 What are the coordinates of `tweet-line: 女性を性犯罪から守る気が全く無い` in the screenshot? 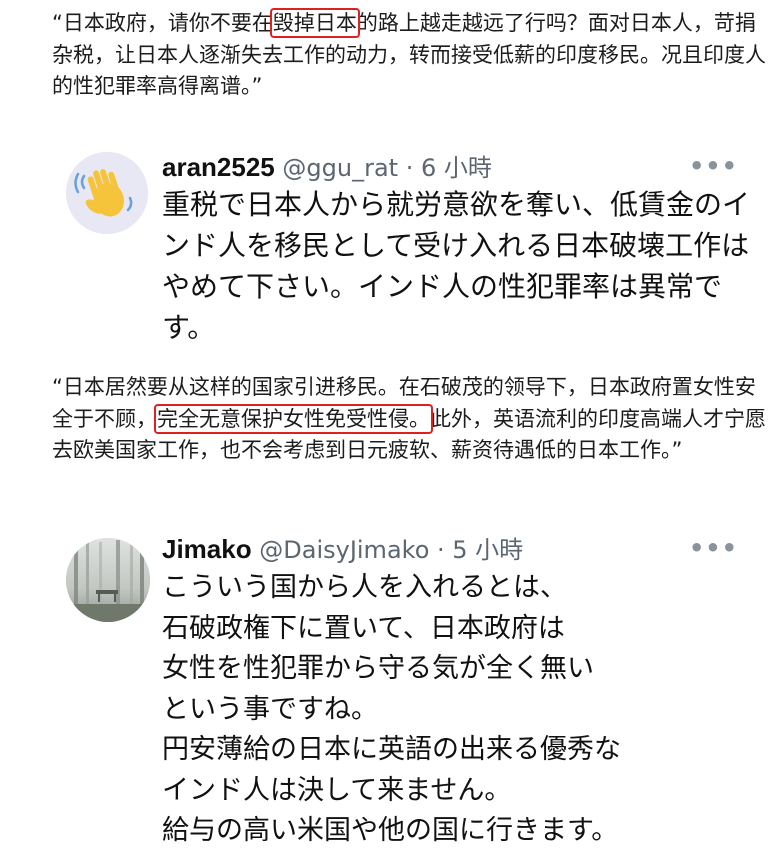 It's located at (378, 668).